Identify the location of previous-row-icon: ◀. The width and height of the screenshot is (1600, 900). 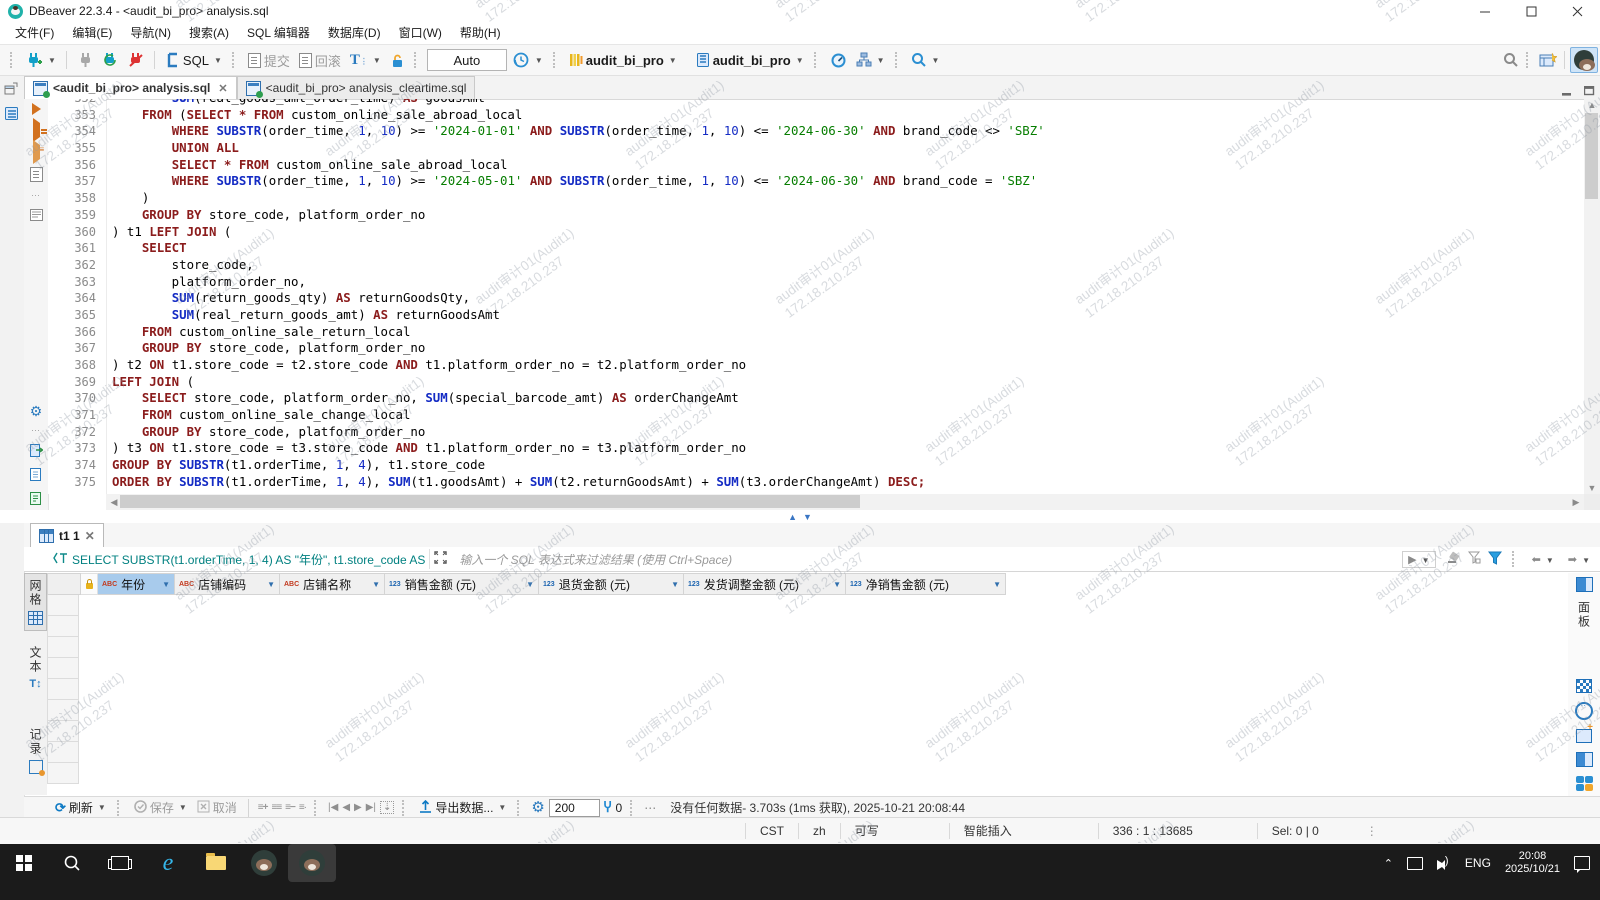
(346, 807).